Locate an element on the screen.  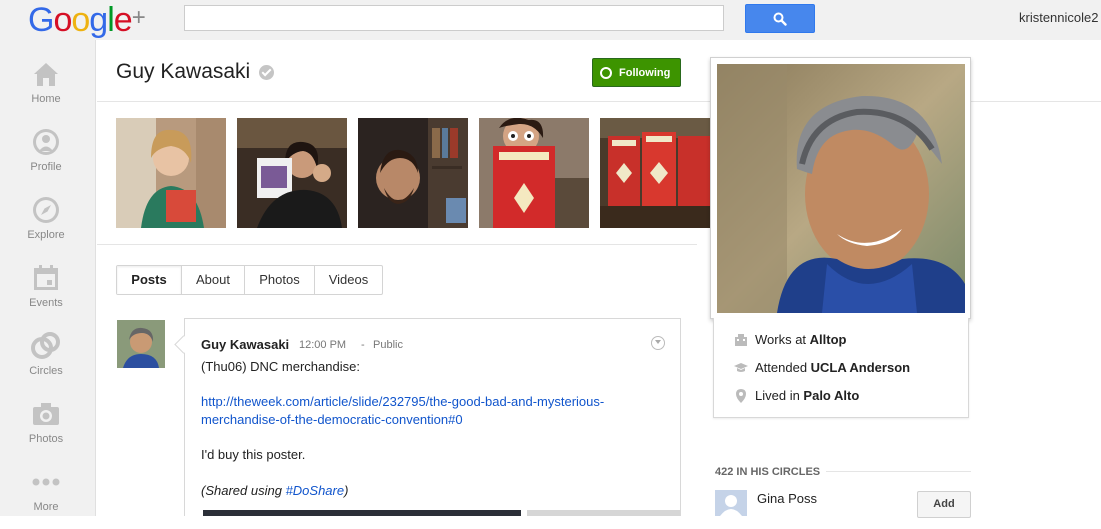
location-text: Lived in Palo Alto is located at coordinates (807, 395).